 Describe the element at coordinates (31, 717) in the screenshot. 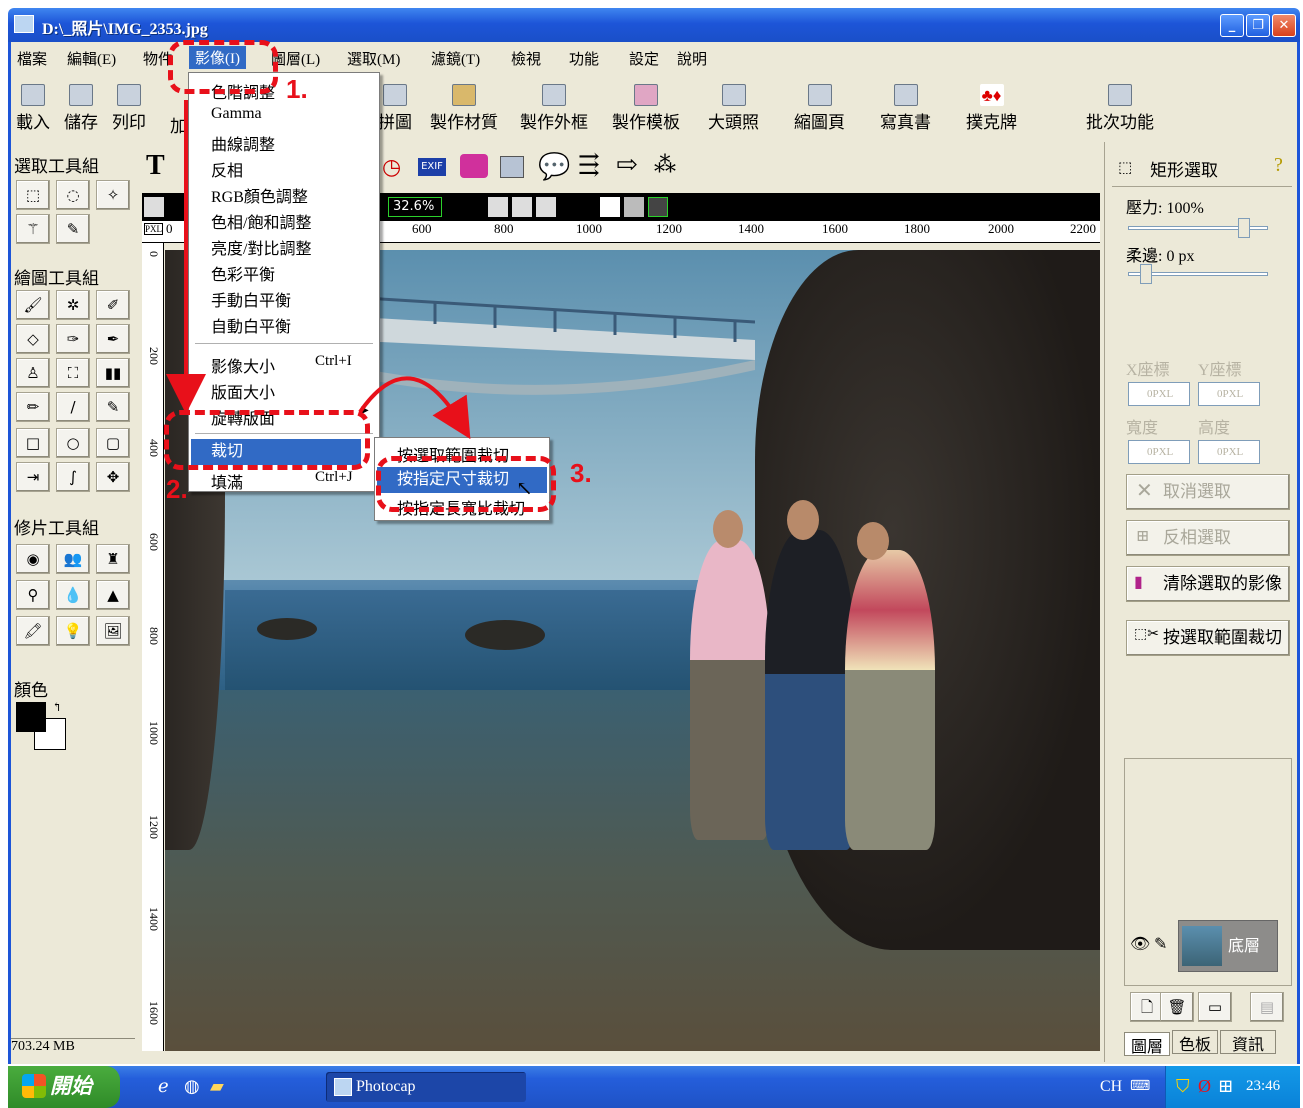

I see `foreground-color-swatch` at that location.